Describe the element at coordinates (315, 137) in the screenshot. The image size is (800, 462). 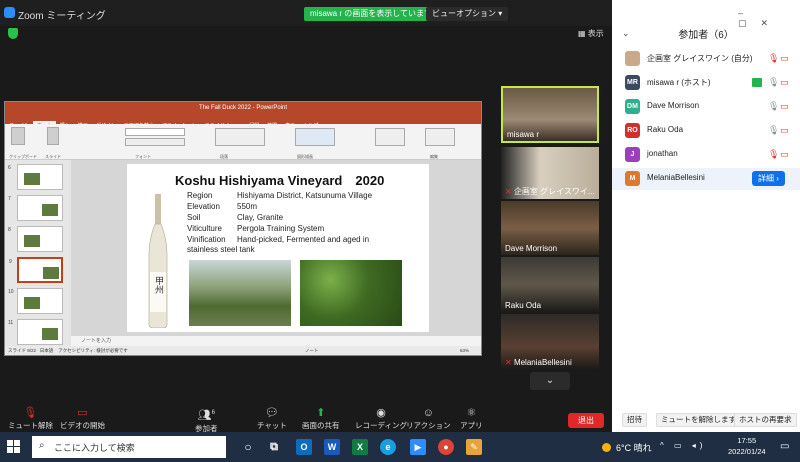
I see `shapes-gallery` at that location.